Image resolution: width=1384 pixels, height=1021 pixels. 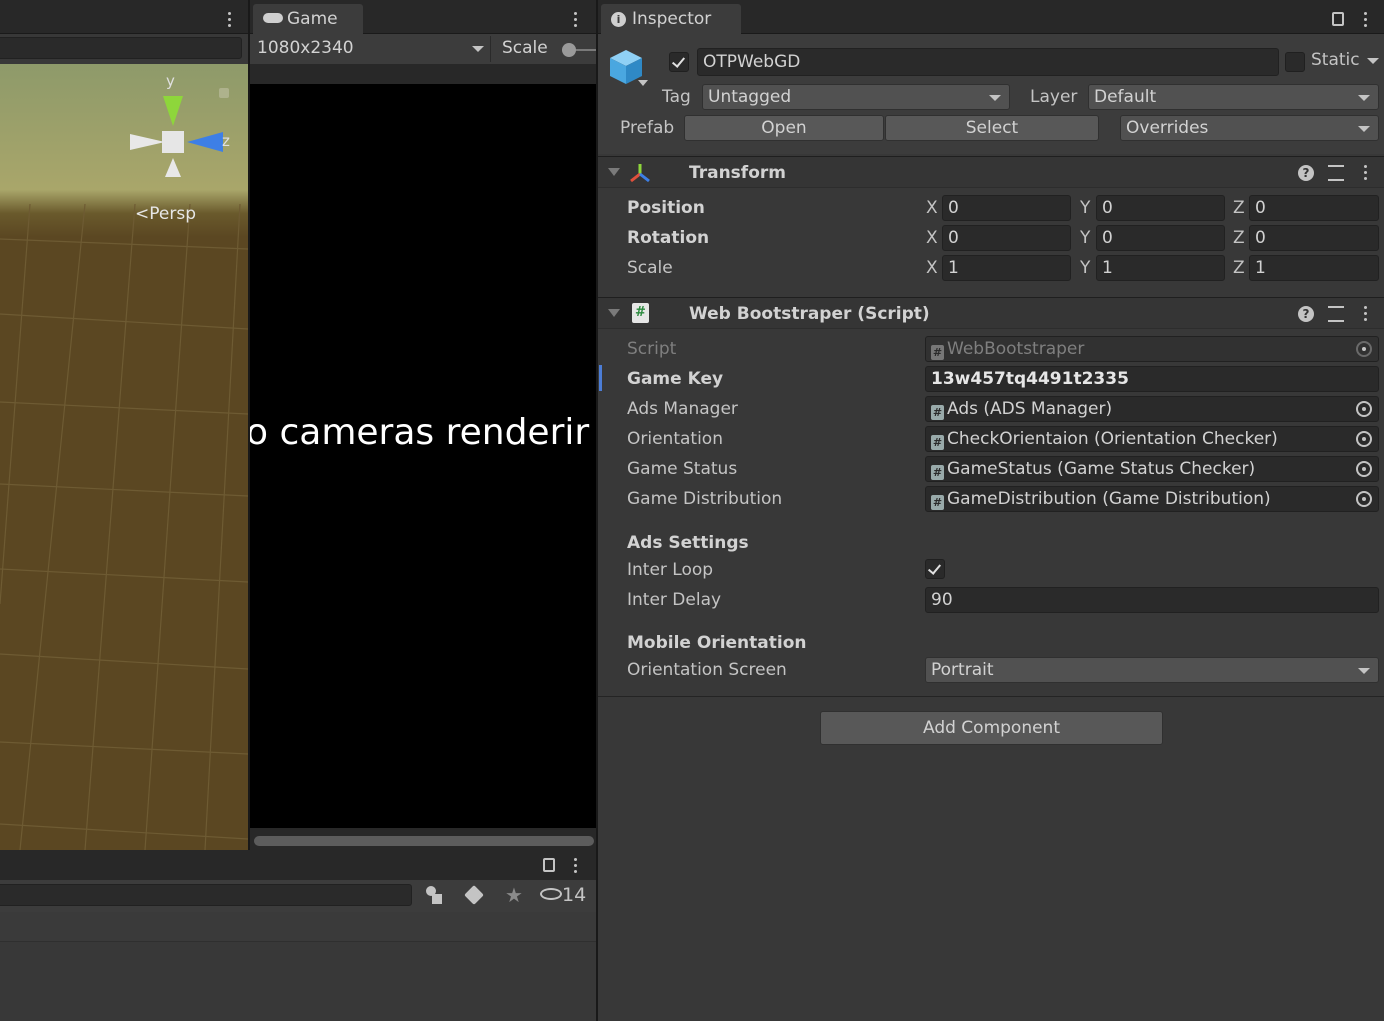 I want to click on inter-delay-label: Inter Delay, so click(x=674, y=600).